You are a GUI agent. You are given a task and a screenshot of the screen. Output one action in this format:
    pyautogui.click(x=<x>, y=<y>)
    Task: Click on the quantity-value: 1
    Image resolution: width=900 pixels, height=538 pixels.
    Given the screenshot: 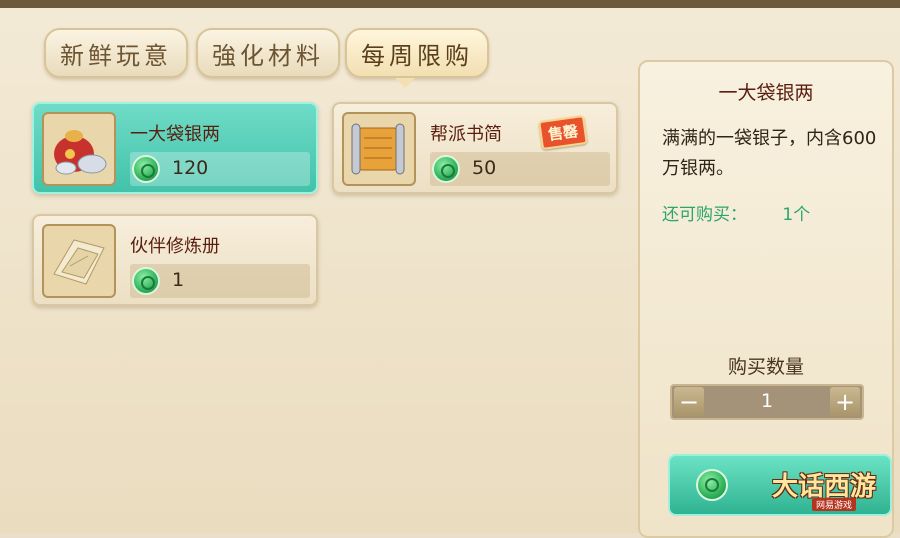 What is the action you would take?
    pyautogui.click(x=767, y=401)
    